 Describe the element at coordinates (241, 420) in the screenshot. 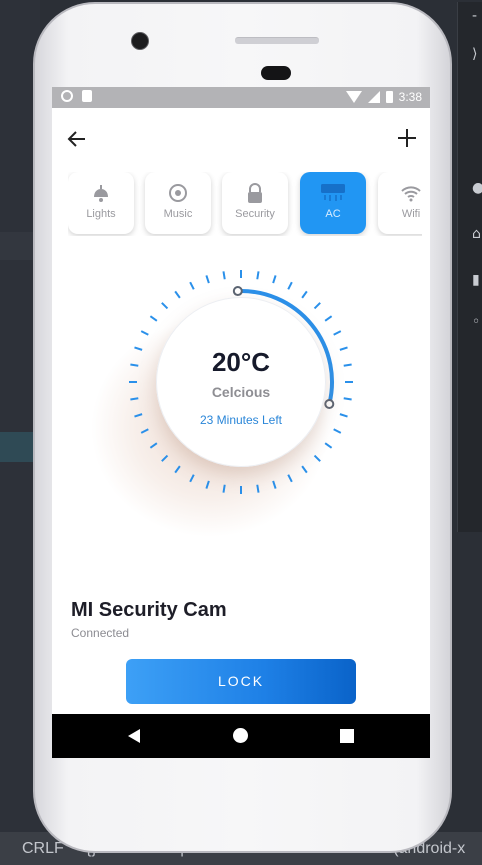

I see `time-remaining: 23 Minutes Left` at that location.